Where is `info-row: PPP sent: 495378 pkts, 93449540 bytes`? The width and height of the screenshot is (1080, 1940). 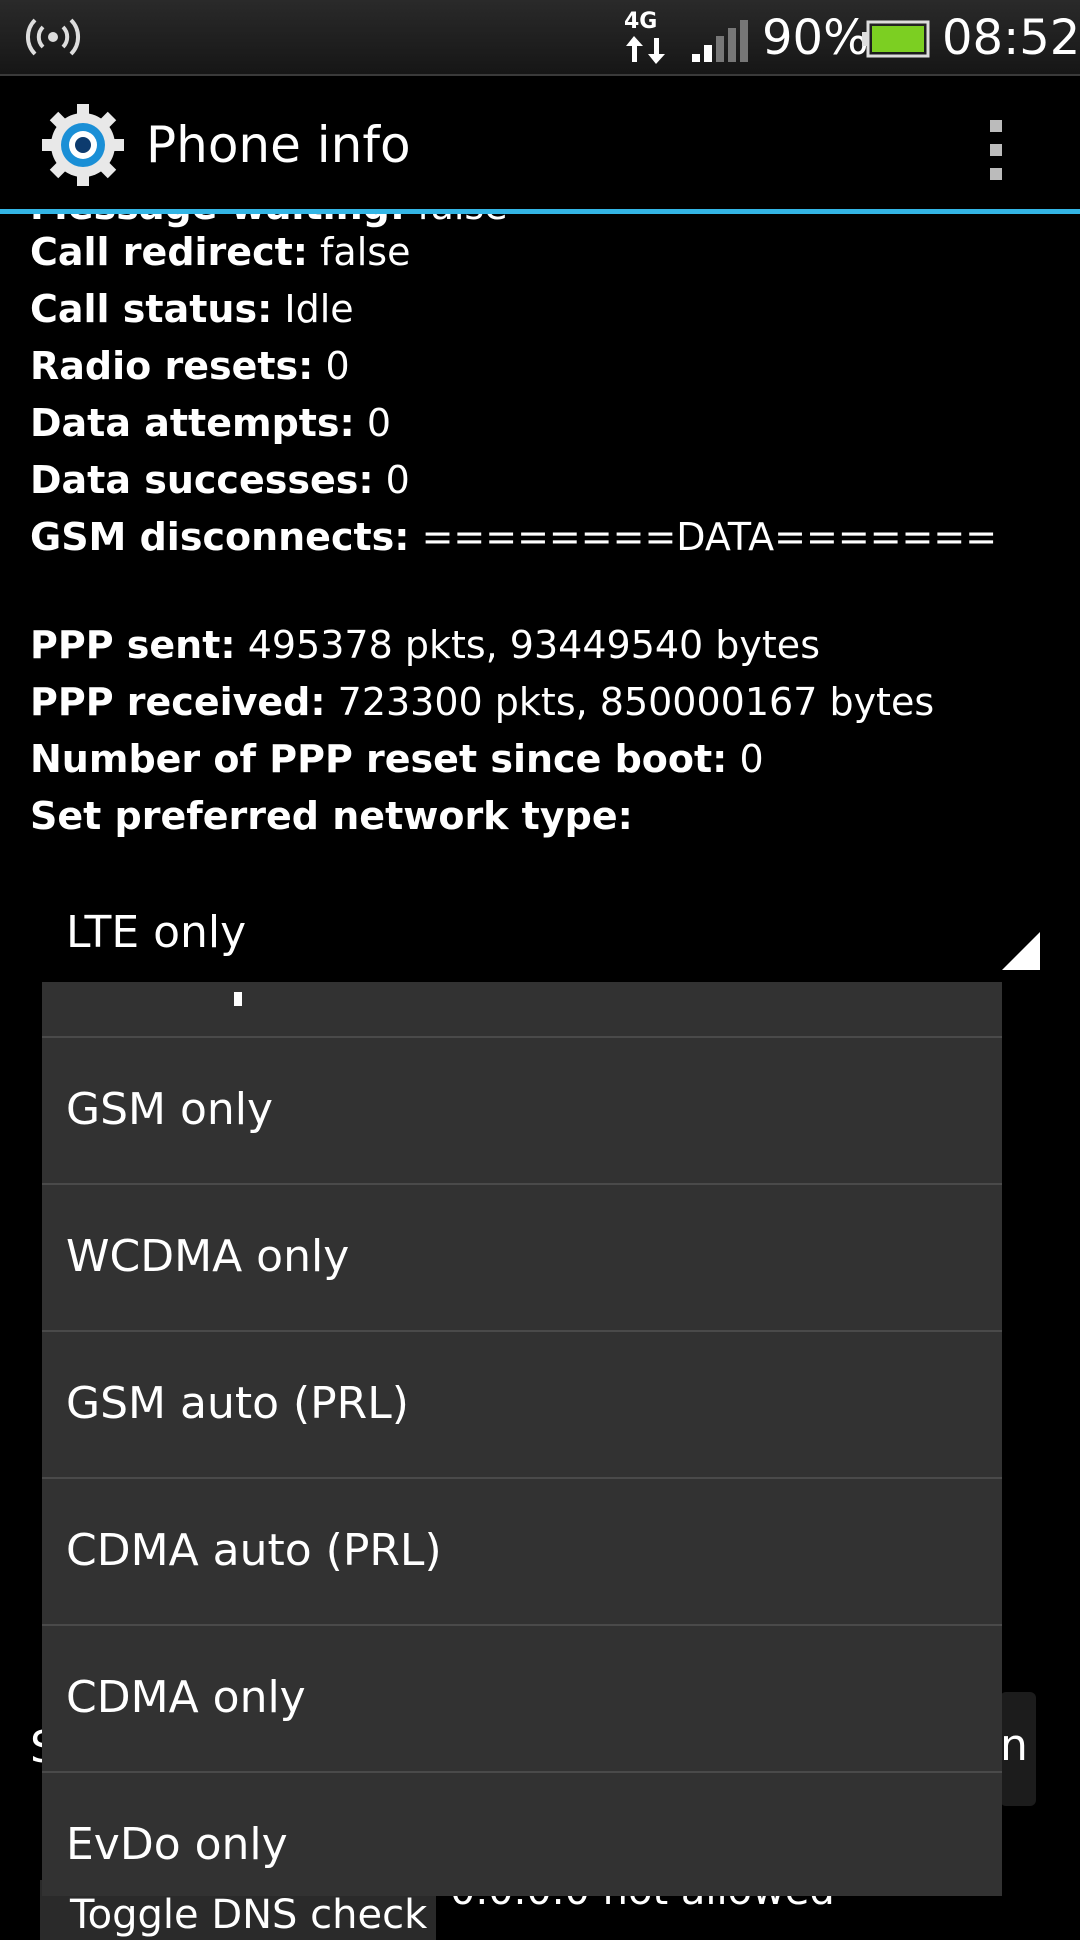 info-row: PPP sent: 495378 pkts, 93449540 bytes is located at coordinates (425, 645).